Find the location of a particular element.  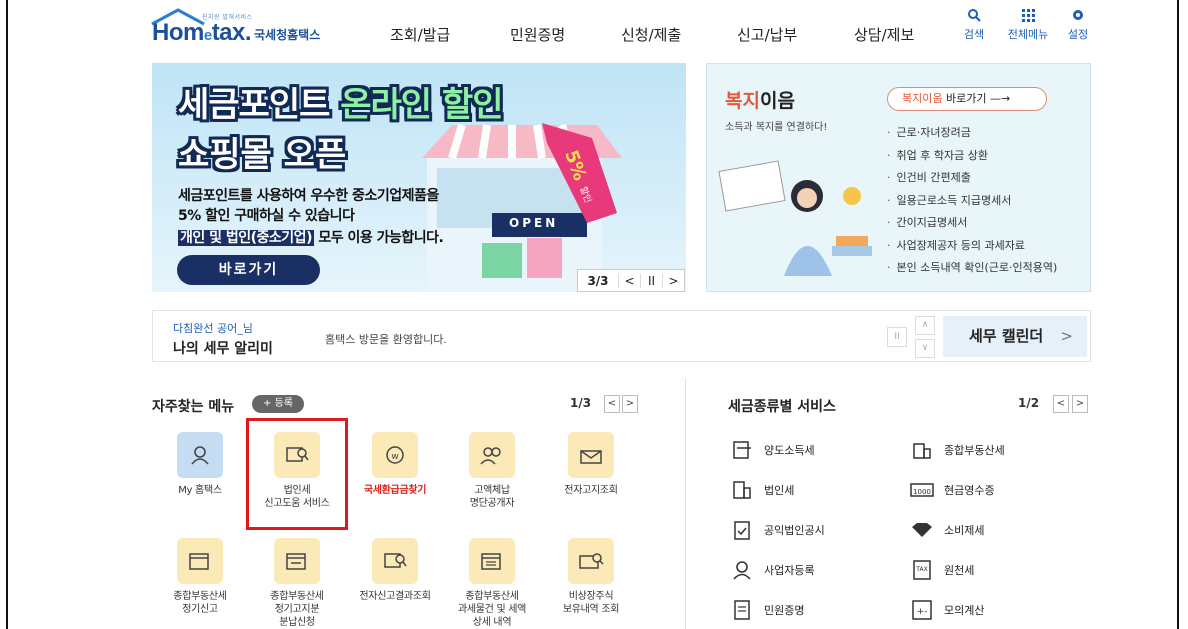

menu-unlisted-stock: 비상장주식 보유내역 조회 is located at coordinates (591, 577).